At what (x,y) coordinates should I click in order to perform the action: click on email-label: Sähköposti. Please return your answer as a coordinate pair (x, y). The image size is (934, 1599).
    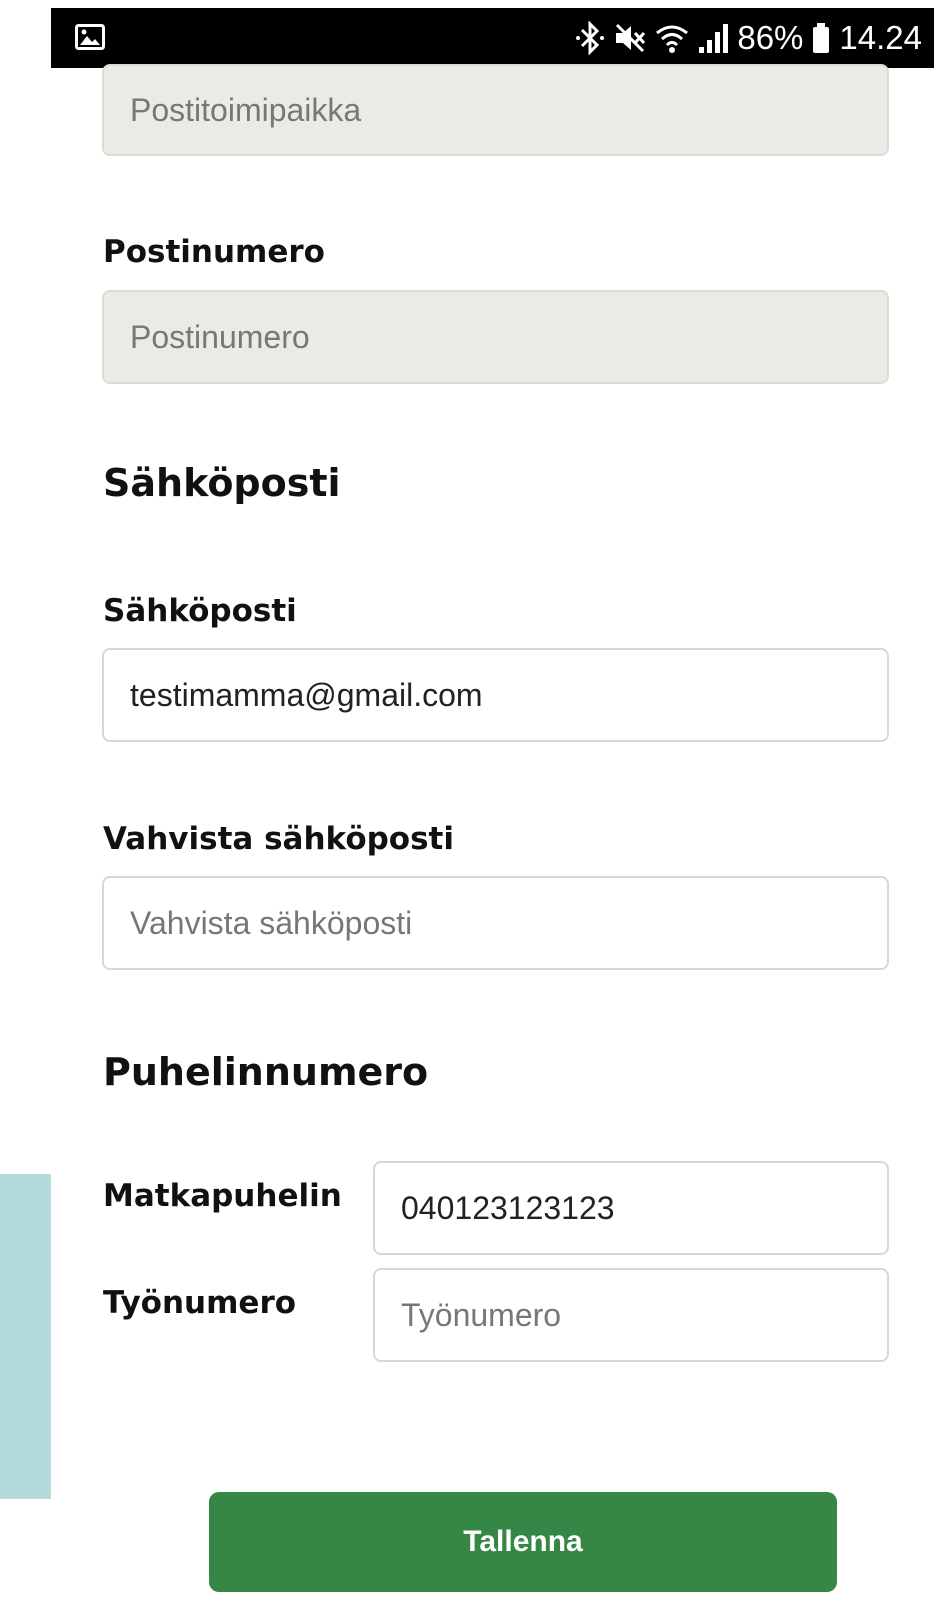
    Looking at the image, I should click on (200, 611).